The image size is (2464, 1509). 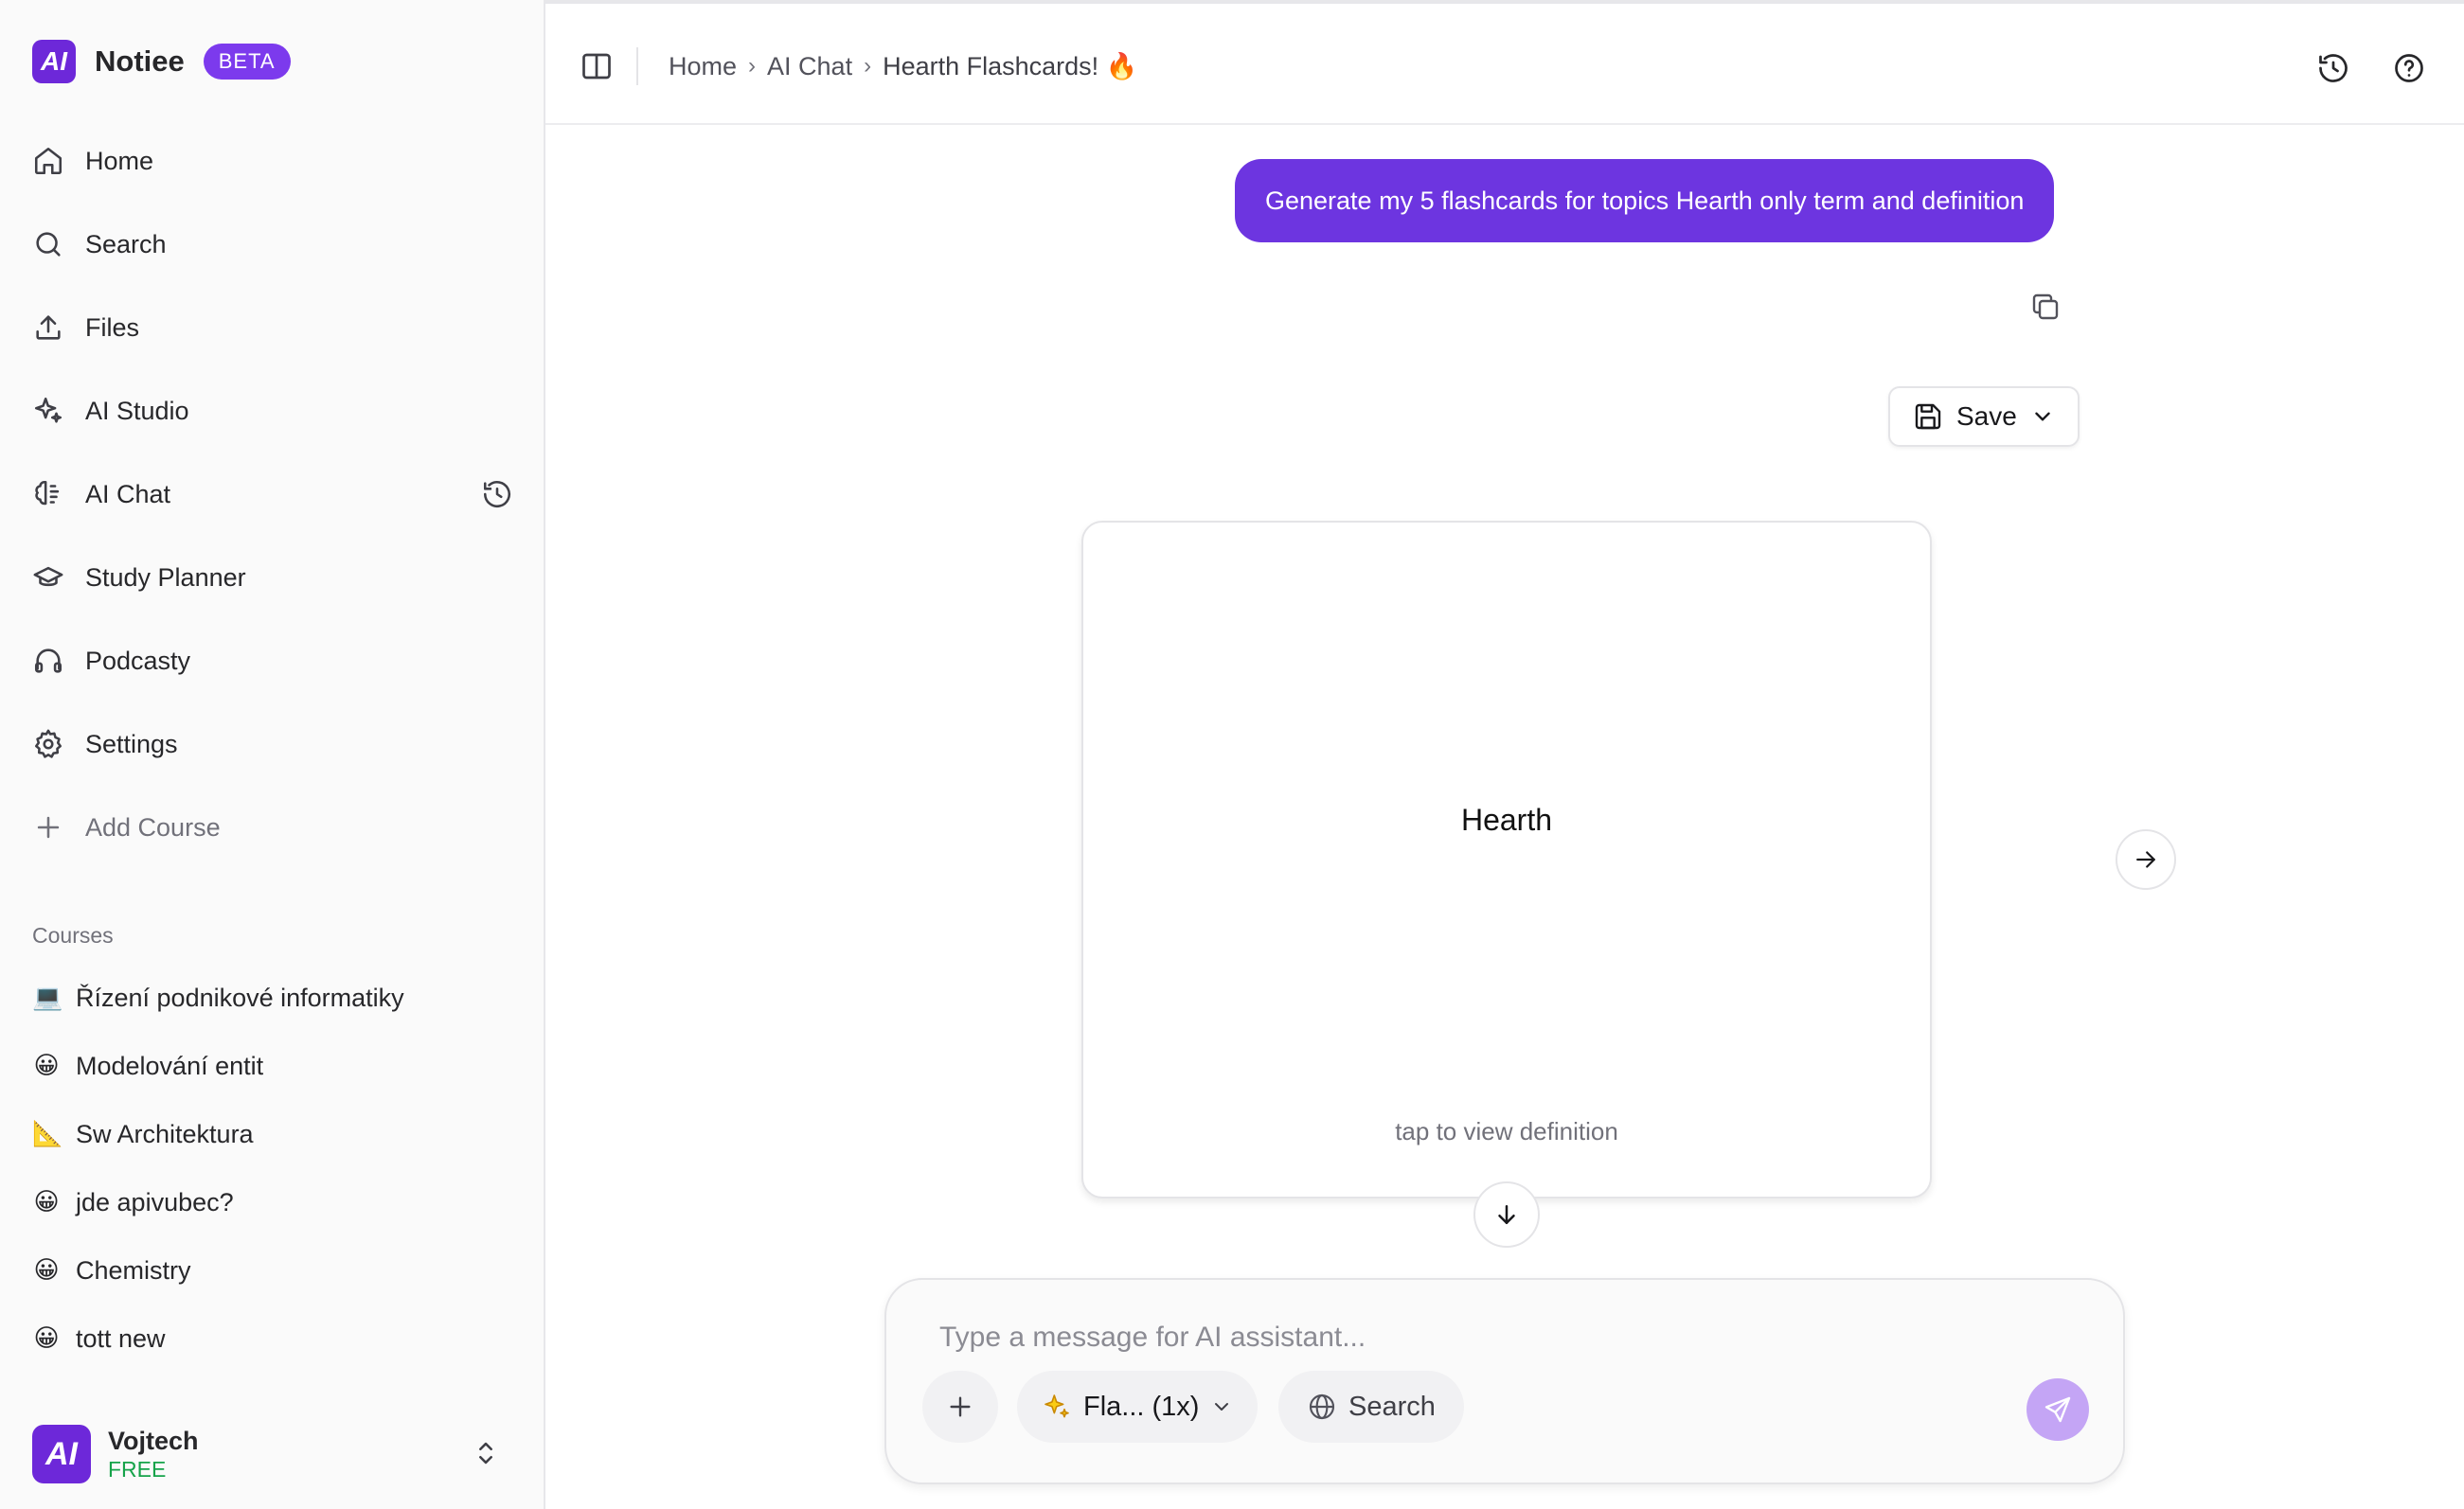 I want to click on graduation-cap-icon, so click(x=48, y=576).